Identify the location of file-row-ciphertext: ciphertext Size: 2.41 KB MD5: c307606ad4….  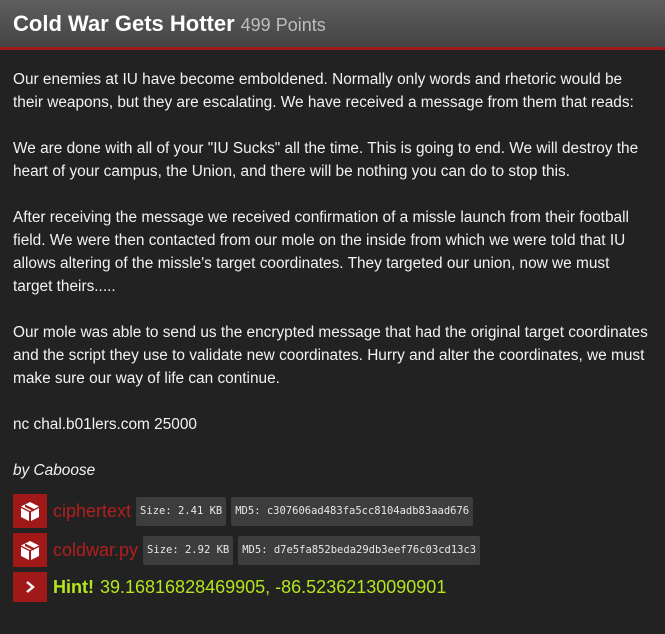
(332, 511).